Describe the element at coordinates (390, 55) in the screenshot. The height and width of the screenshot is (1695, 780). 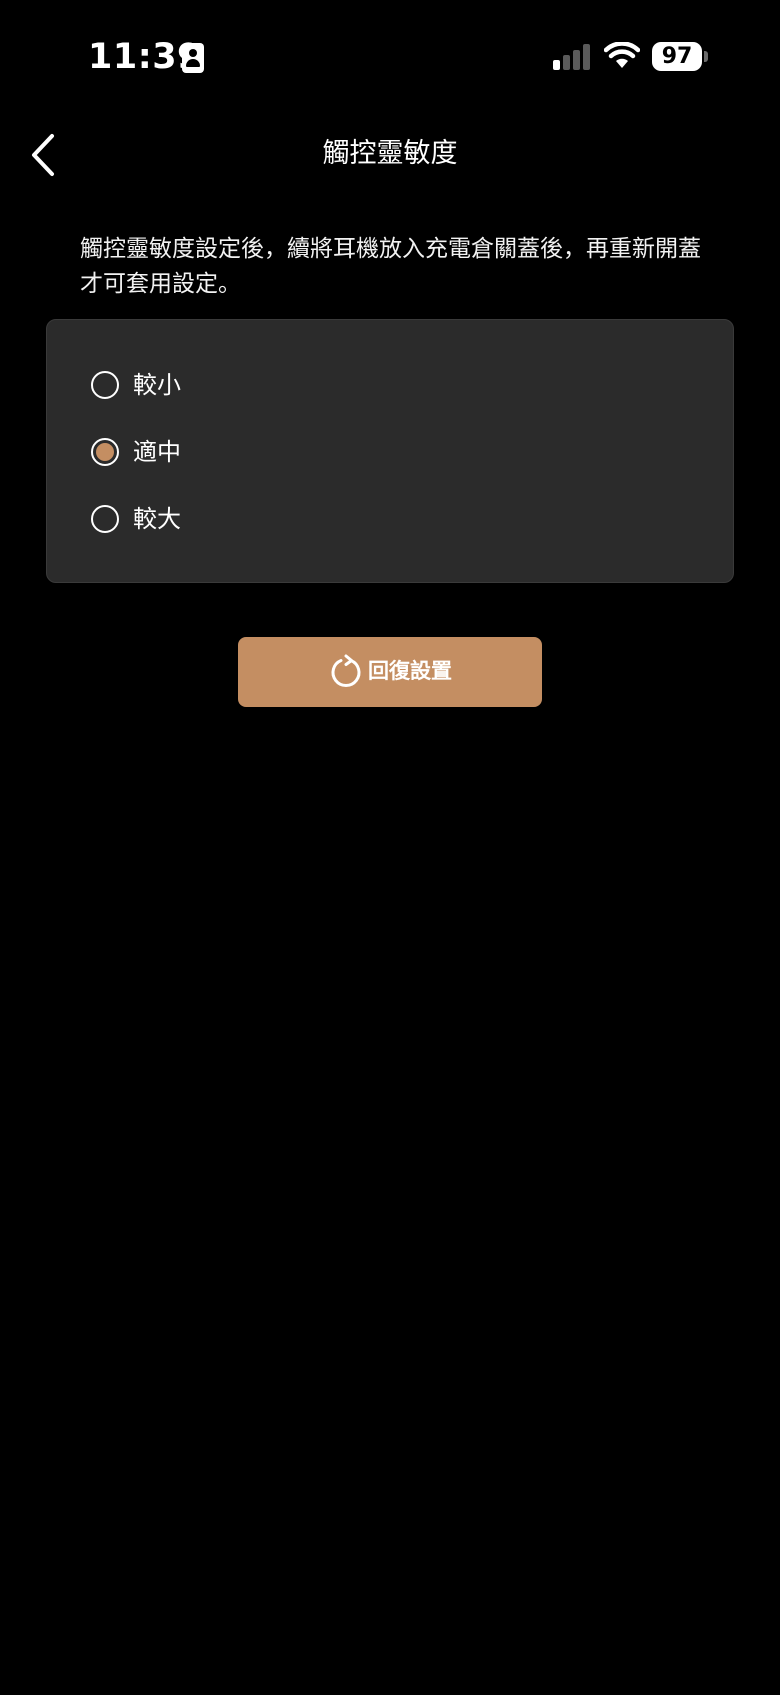
I see `status-bar: 11:39 97` at that location.